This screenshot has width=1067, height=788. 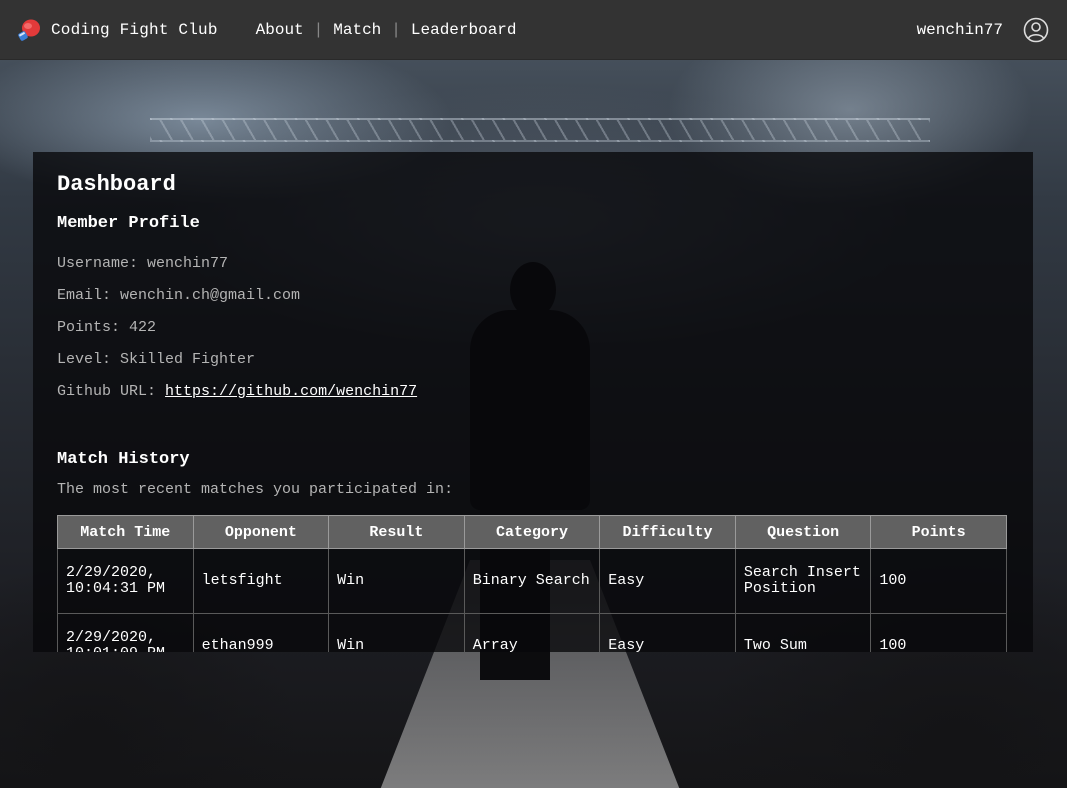 What do you see at coordinates (280, 30) in the screenshot?
I see `nav-link-about: About` at bounding box center [280, 30].